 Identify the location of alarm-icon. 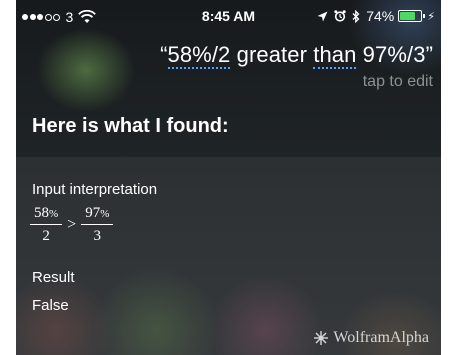
(340, 16).